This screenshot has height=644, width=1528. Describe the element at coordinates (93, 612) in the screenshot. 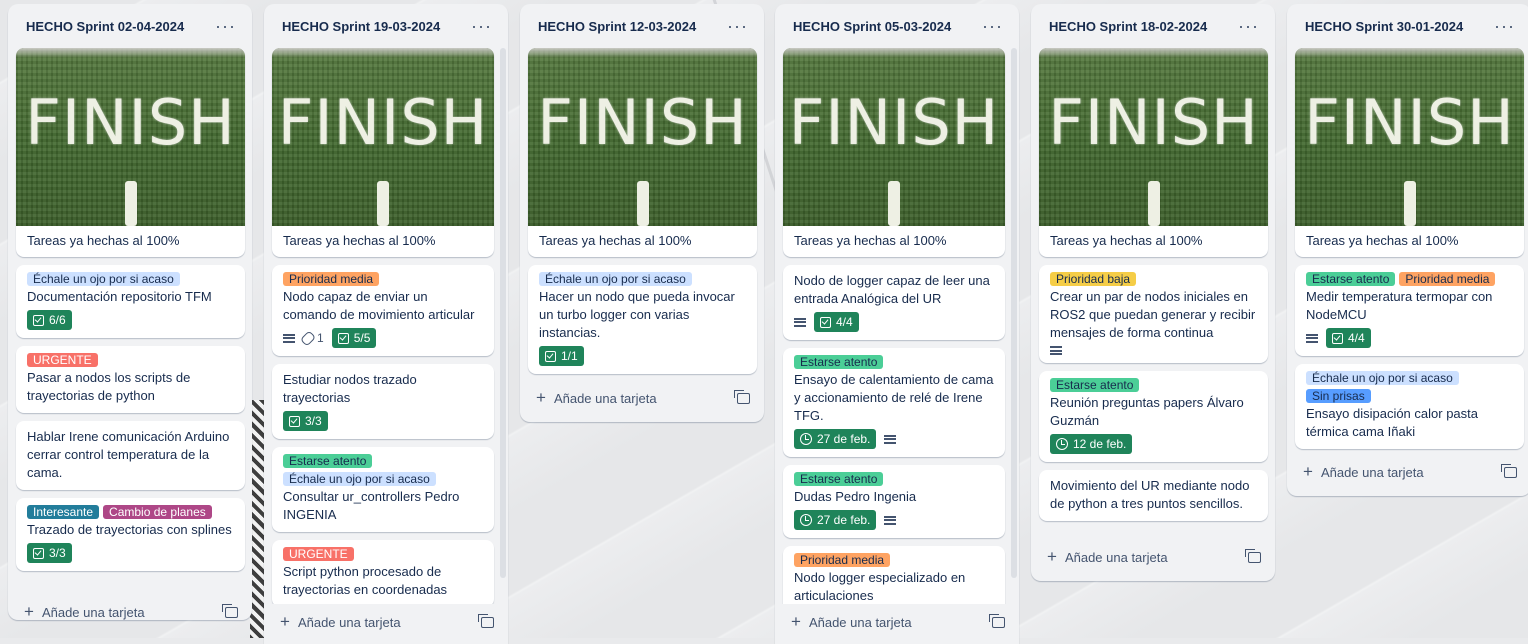

I see `add-card-label: Añade una tarjeta` at that location.